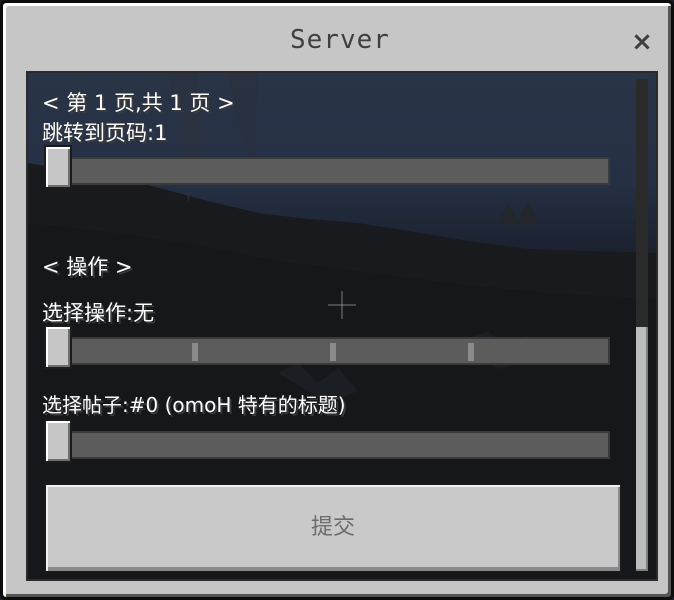 The width and height of the screenshot is (674, 600). I want to click on crosshair-icon, so click(342, 305).